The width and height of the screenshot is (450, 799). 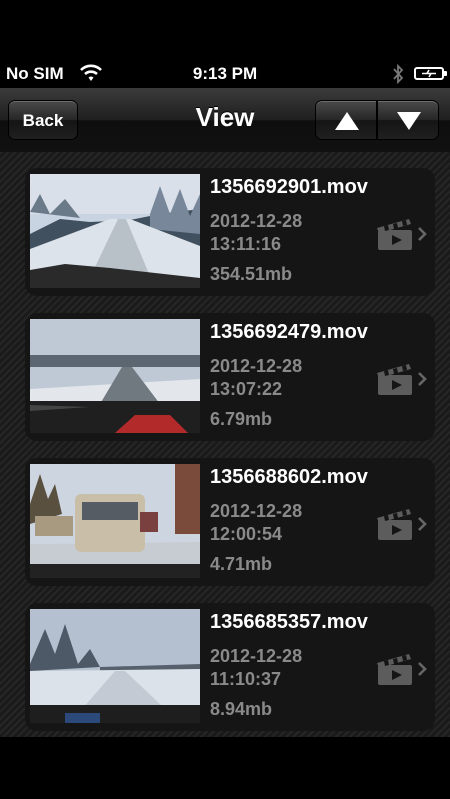 I want to click on status-bar: No SIM 9:13 PM, so click(x=225, y=44).